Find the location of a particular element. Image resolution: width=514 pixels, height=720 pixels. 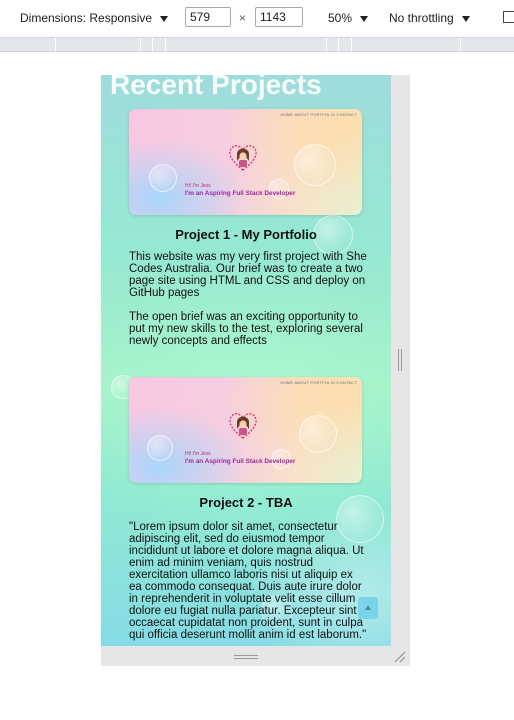

dimensions-label: Dimensions: Responsive is located at coordinates (86, 18).